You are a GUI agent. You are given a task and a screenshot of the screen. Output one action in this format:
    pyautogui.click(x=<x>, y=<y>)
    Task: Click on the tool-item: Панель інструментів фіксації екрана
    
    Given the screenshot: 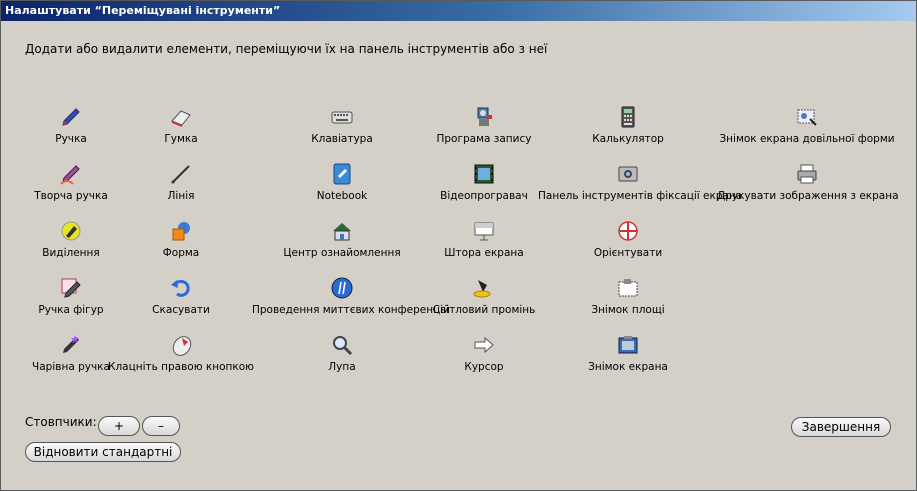 What is the action you would take?
    pyautogui.click(x=640, y=183)
    